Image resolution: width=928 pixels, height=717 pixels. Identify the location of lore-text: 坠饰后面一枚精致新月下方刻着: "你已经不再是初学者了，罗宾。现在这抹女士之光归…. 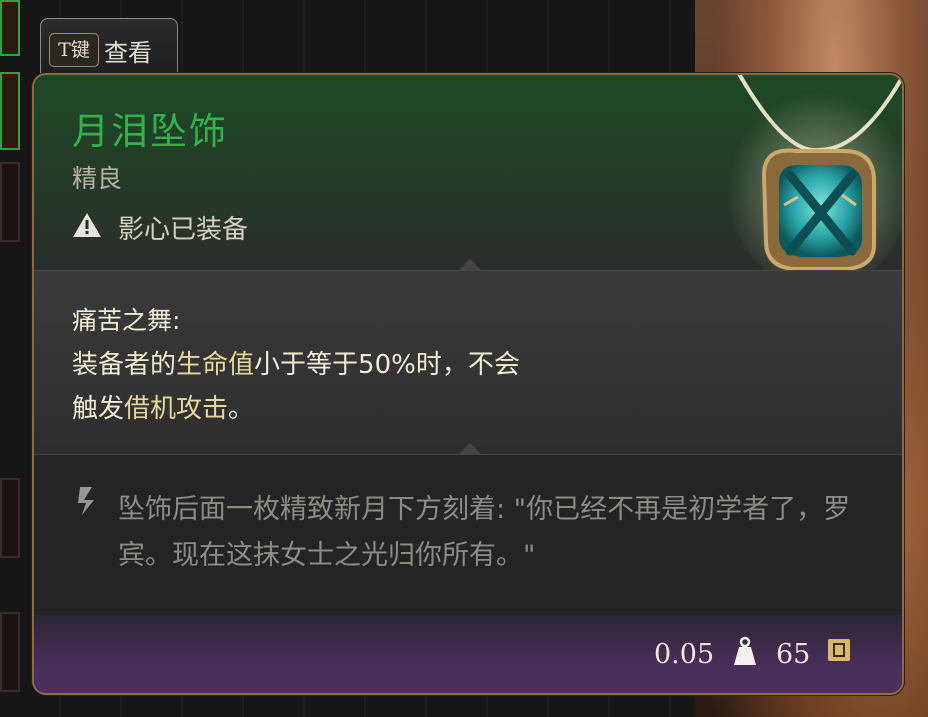
(484, 532).